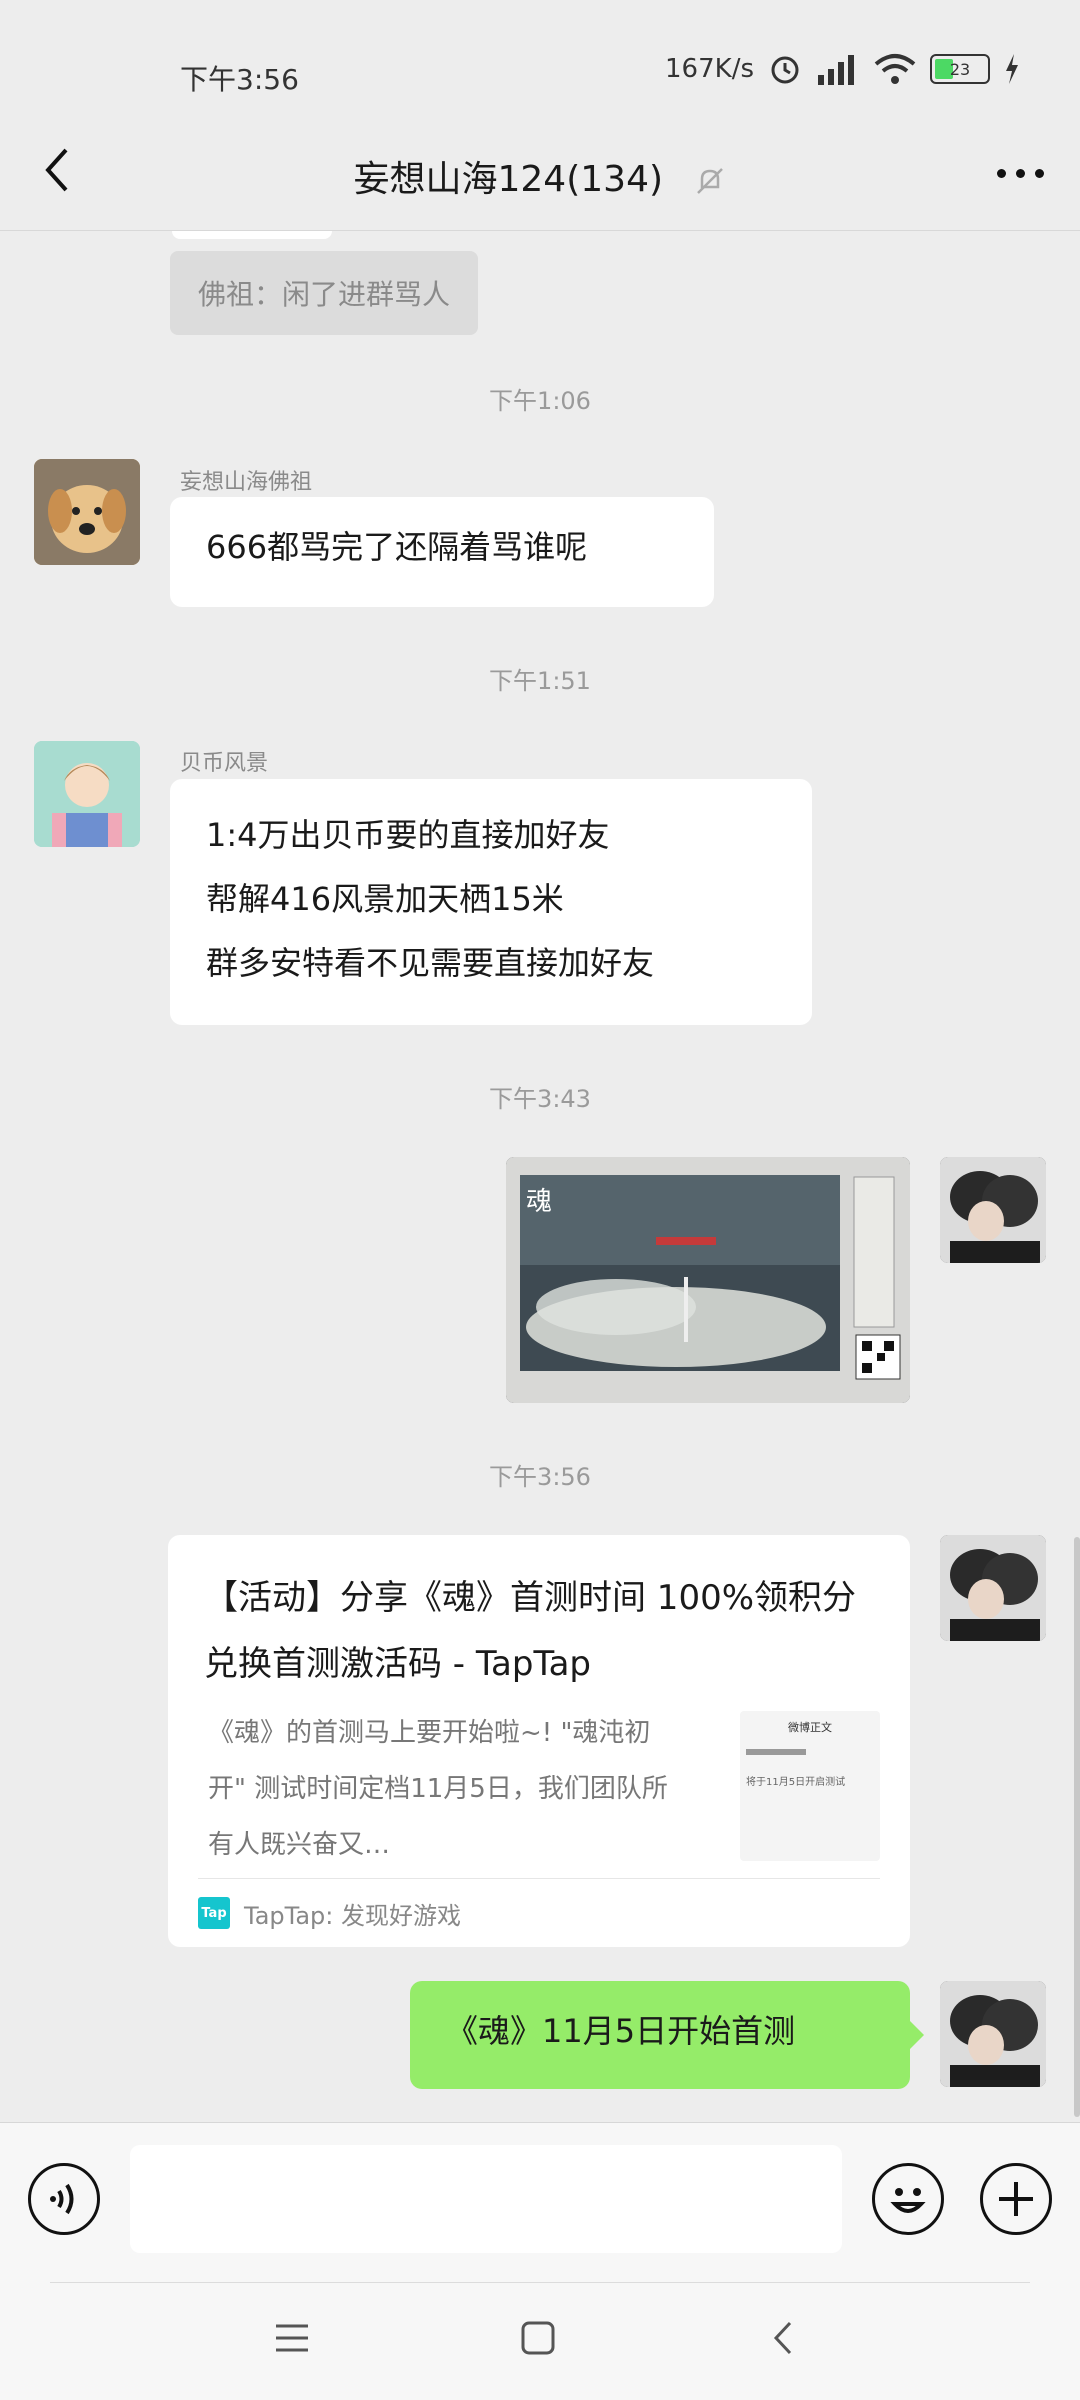 The width and height of the screenshot is (1080, 2400). Describe the element at coordinates (784, 2338) in the screenshot. I see `back-nav-icon` at that location.